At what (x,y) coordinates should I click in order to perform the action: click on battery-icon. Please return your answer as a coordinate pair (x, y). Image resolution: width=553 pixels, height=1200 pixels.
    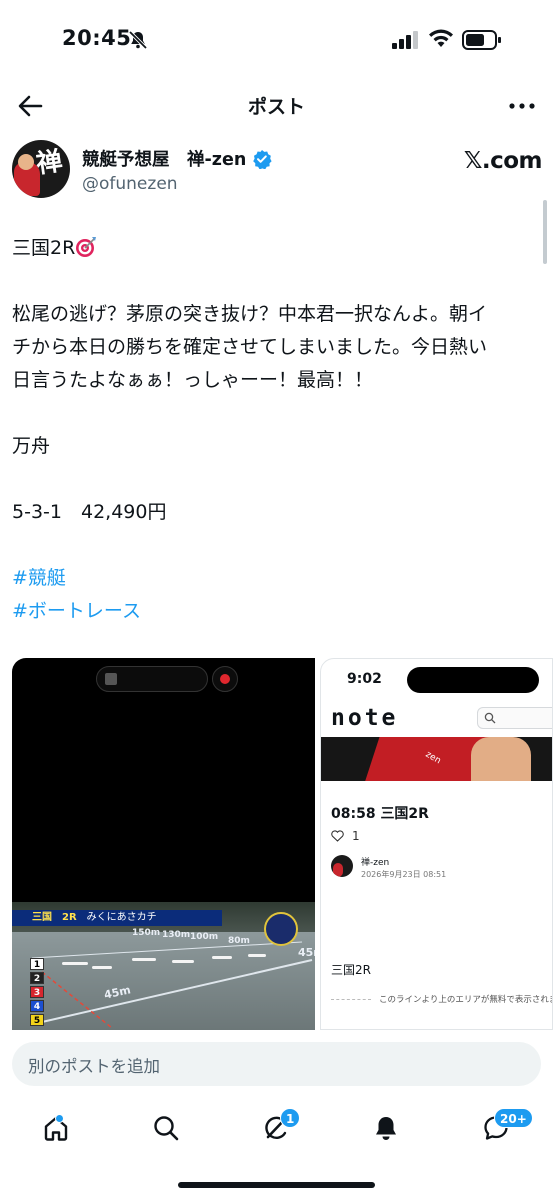
    Looking at the image, I should click on (481, 40).